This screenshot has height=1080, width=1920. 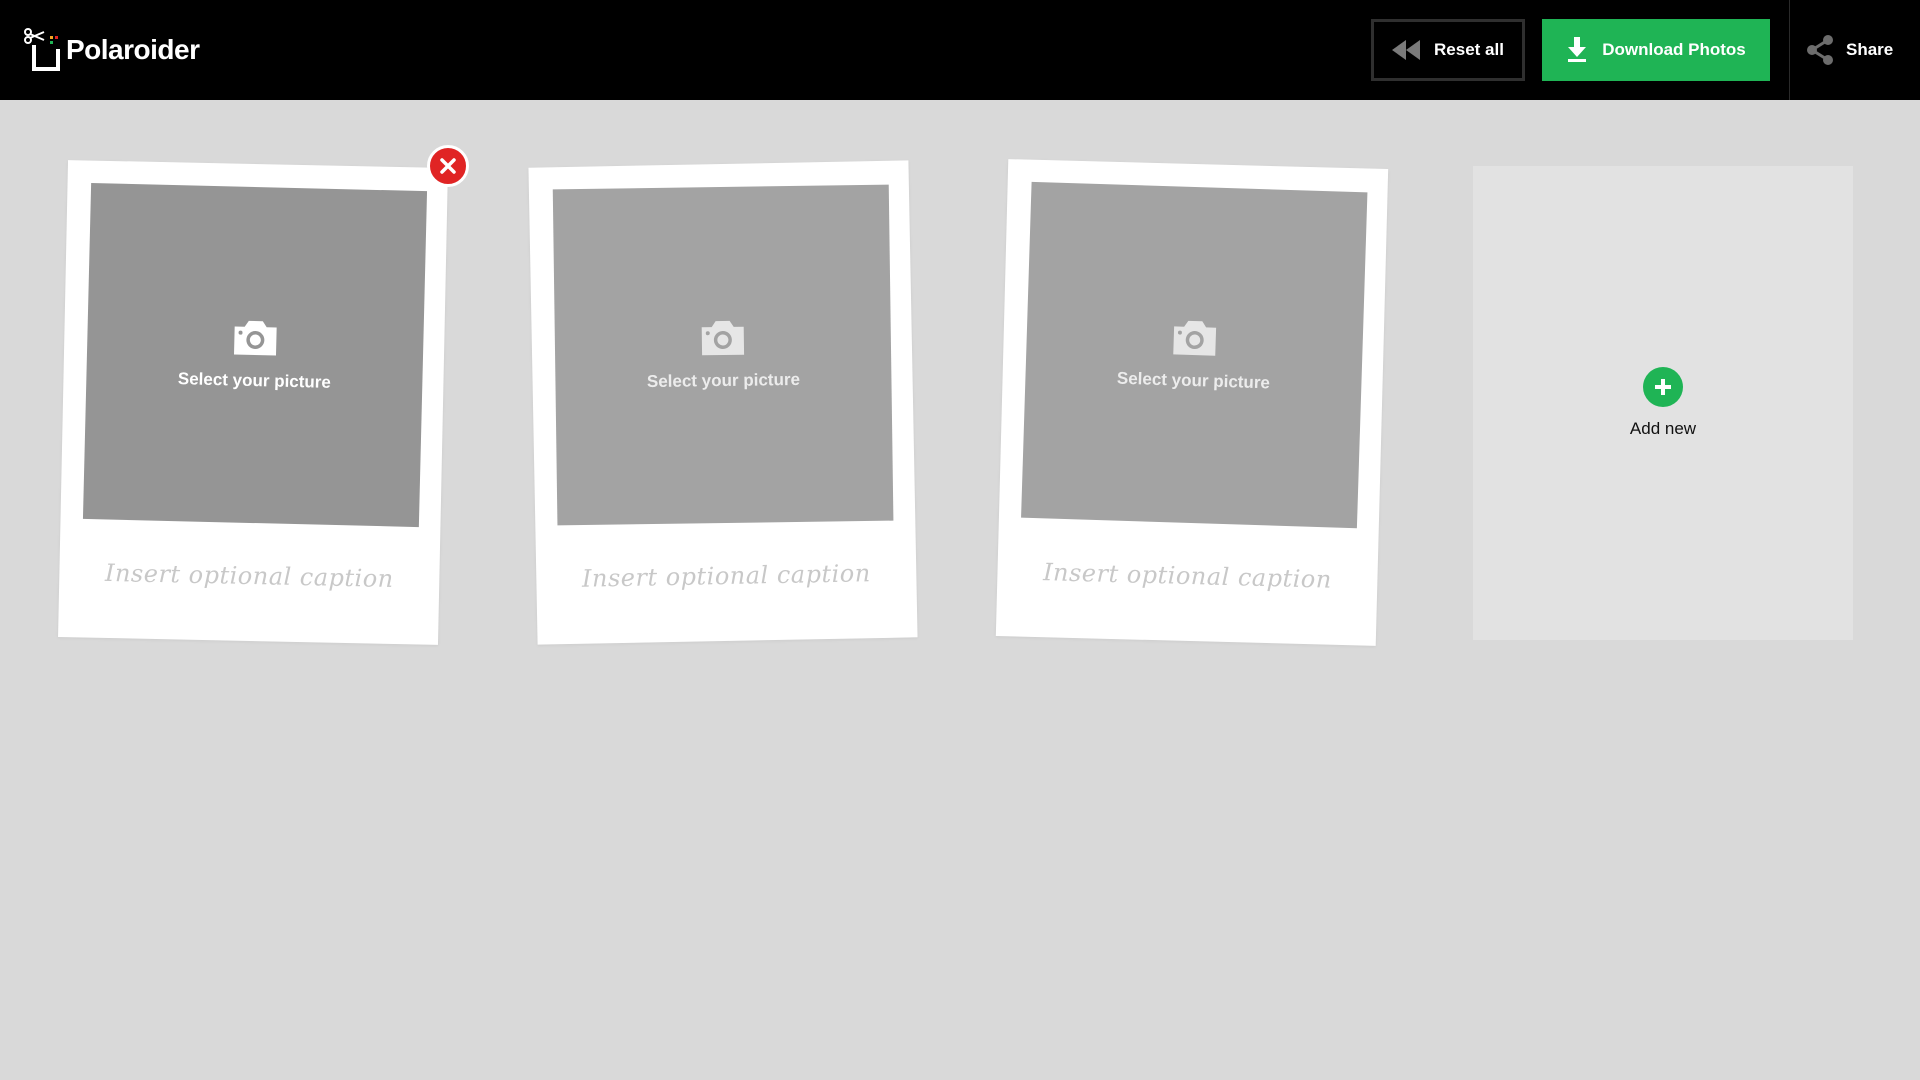 What do you see at coordinates (1663, 387) in the screenshot?
I see `plus-icon` at bounding box center [1663, 387].